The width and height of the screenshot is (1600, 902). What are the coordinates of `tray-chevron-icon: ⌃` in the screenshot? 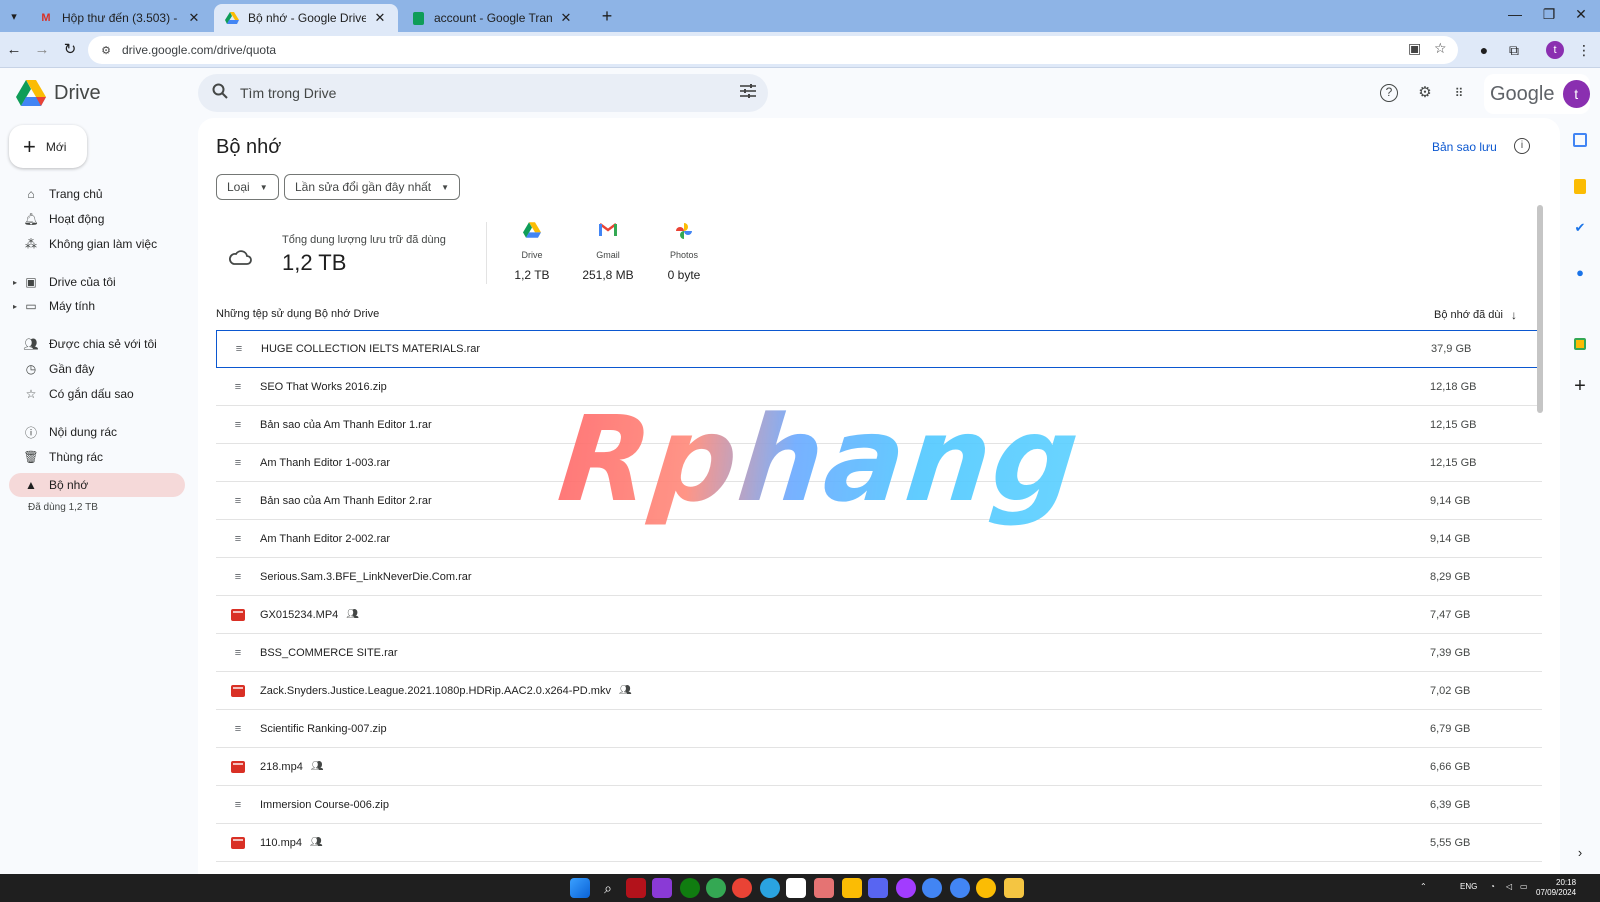 It's located at (1423, 886).